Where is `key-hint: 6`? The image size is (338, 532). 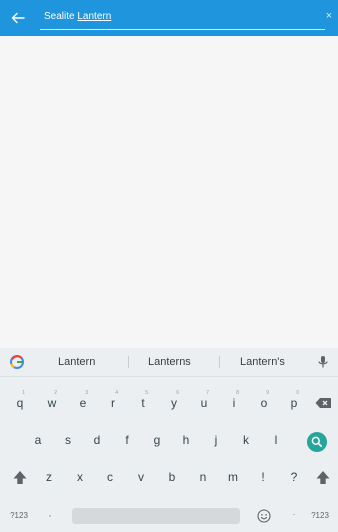 key-hint: 6 is located at coordinates (177, 393).